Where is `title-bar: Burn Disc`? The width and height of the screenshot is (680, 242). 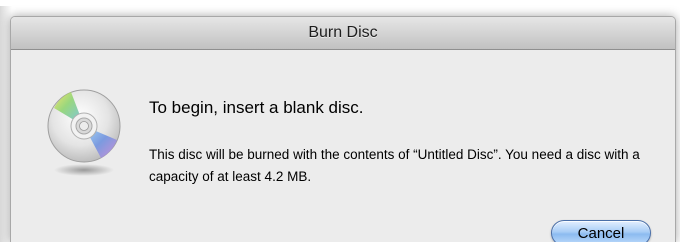 title-bar: Burn Disc is located at coordinates (343, 33).